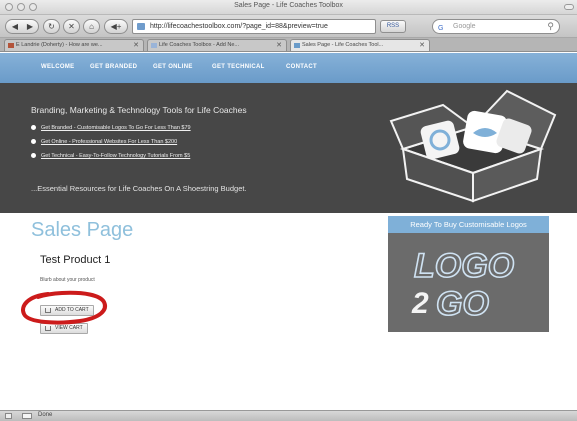  What do you see at coordinates (113, 67) in the screenshot?
I see `nav-get-branded: GET BRANDED` at bounding box center [113, 67].